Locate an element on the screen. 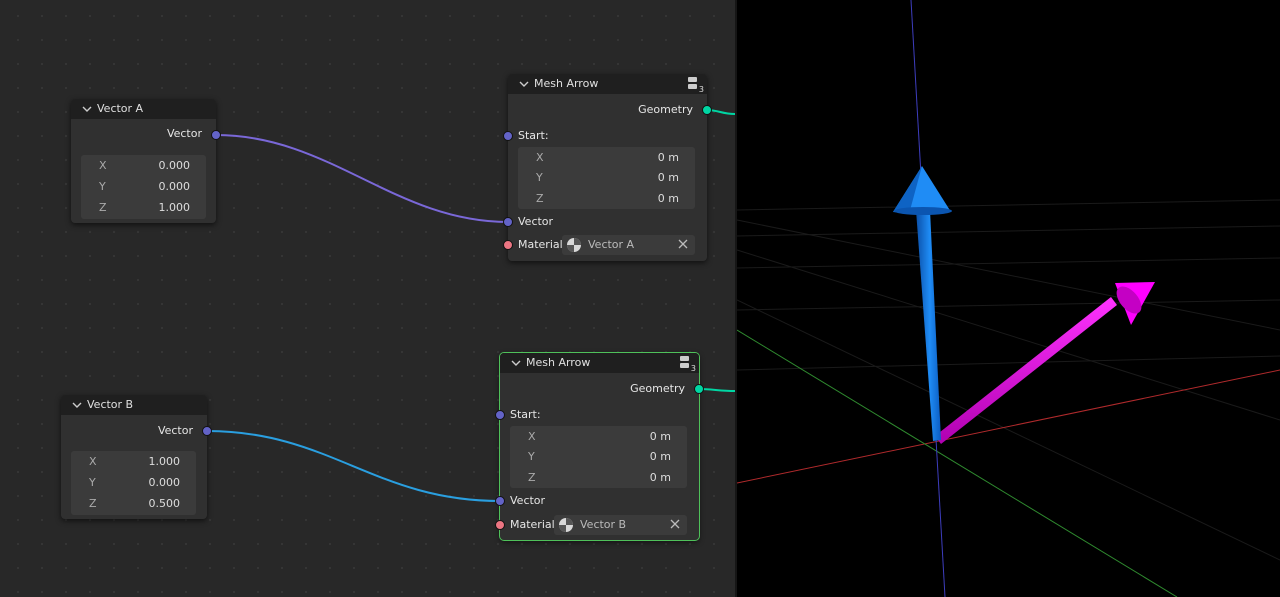 This screenshot has height=597, width=1280. vector-value-box: X 0.000 Y 0.000 Z 1.000 is located at coordinates (143, 187).